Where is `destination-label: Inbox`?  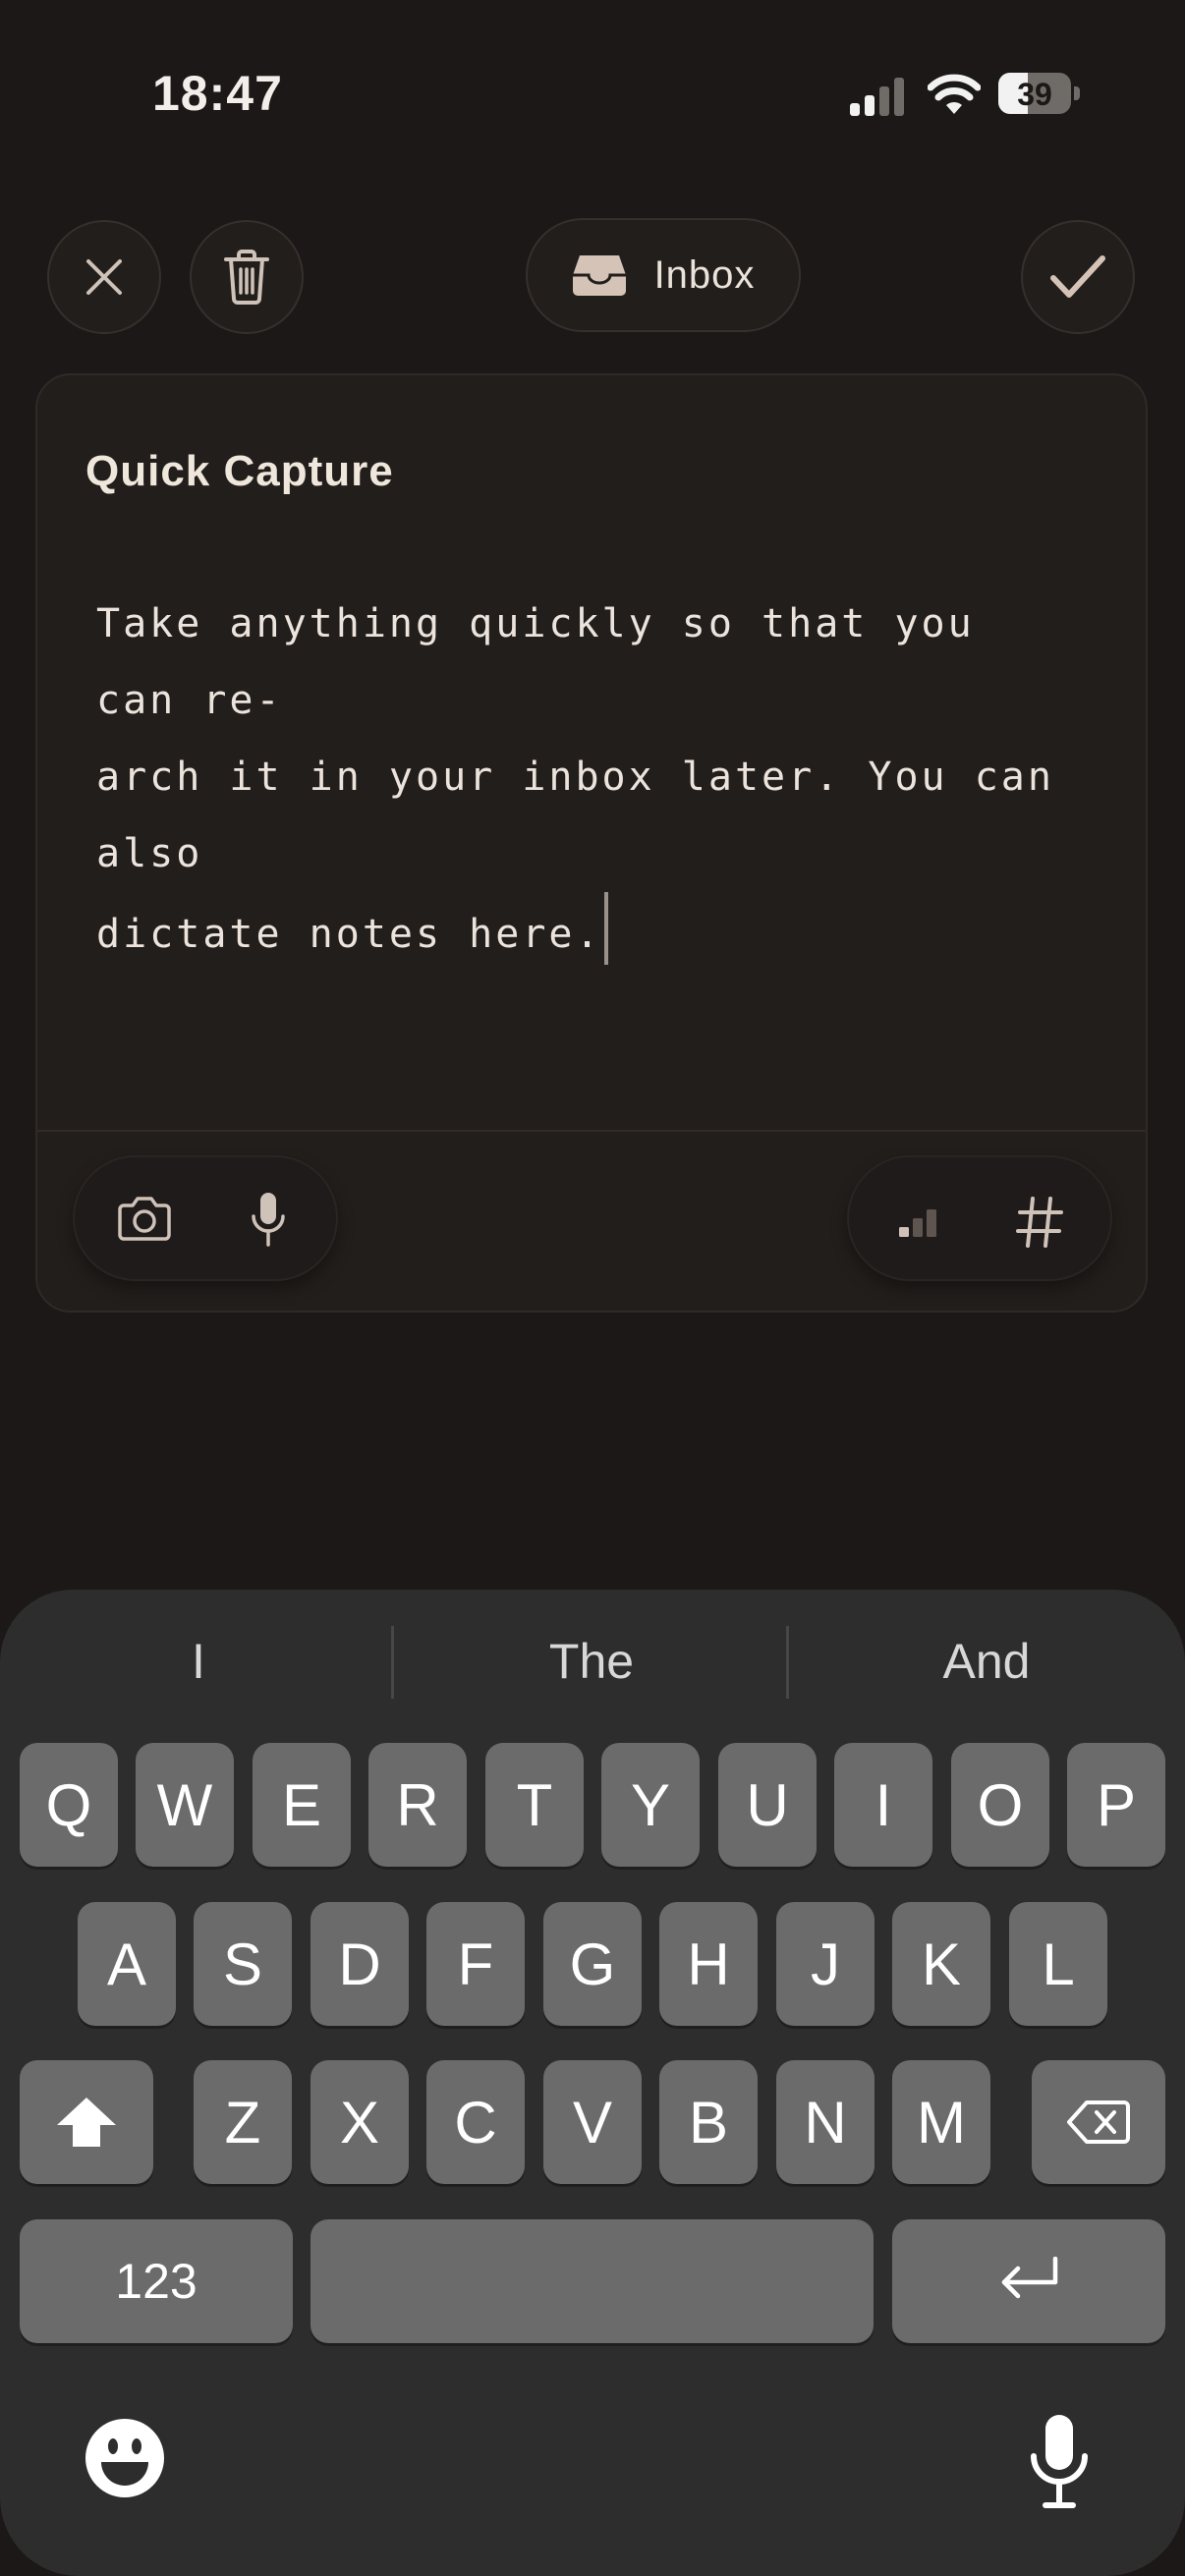
destination-label: Inbox is located at coordinates (705, 274).